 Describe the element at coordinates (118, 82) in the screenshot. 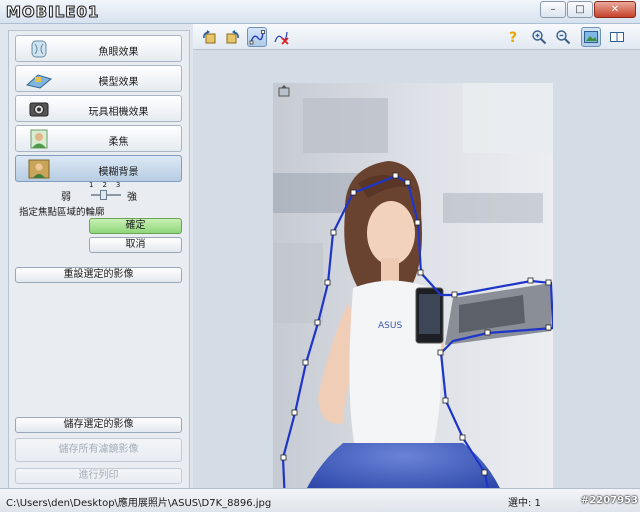

I see `effect-label: 模型效果` at that location.